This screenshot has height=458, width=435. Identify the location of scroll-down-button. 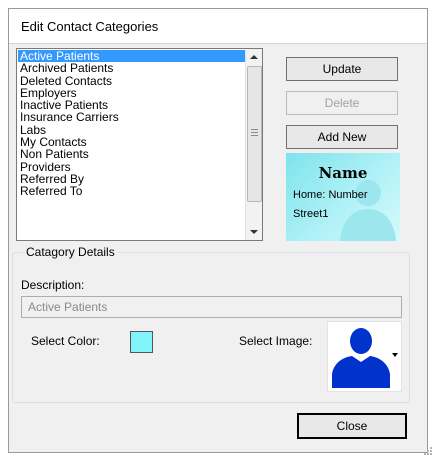
(254, 232).